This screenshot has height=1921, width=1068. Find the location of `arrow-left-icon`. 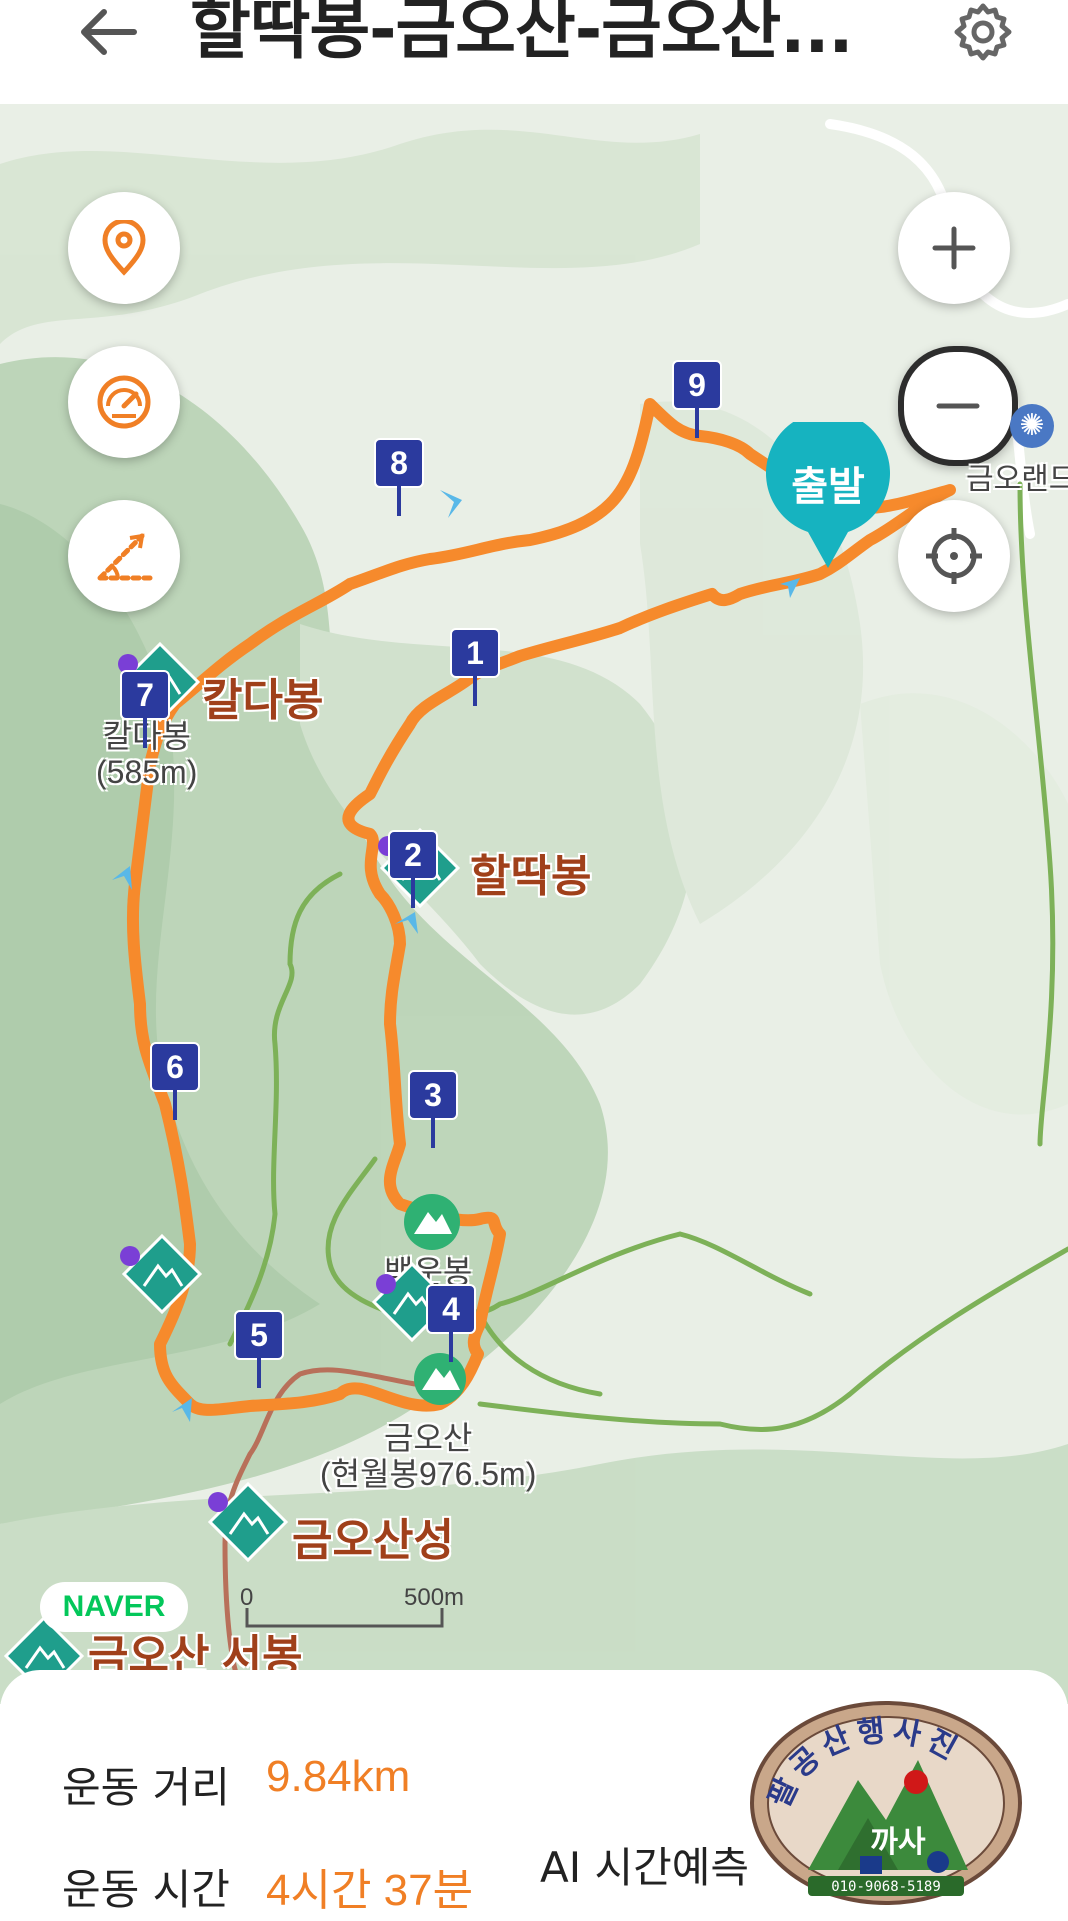

arrow-left-icon is located at coordinates (109, 32).